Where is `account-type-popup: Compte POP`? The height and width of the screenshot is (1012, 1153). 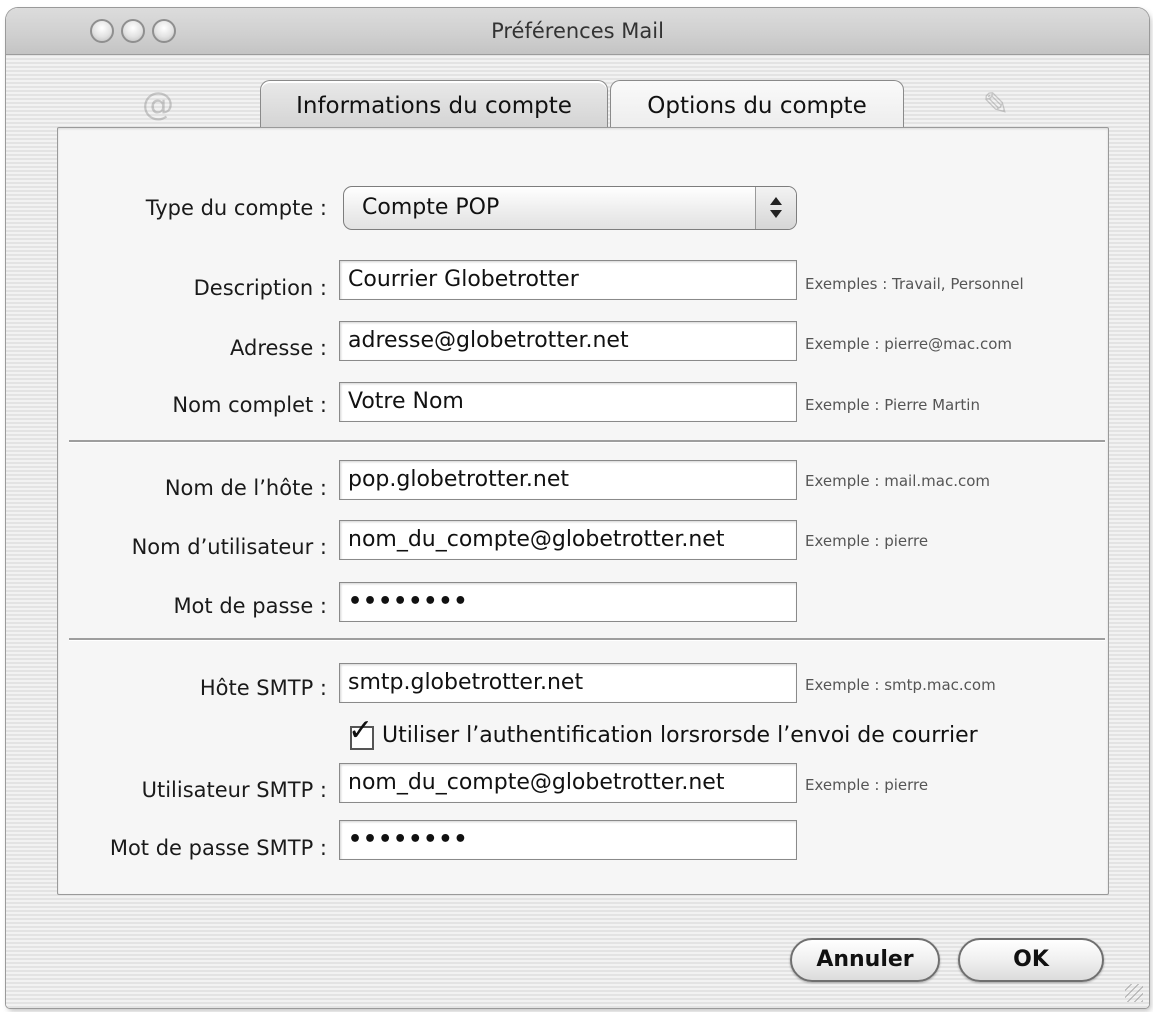
account-type-popup: Compte POP is located at coordinates (570, 208).